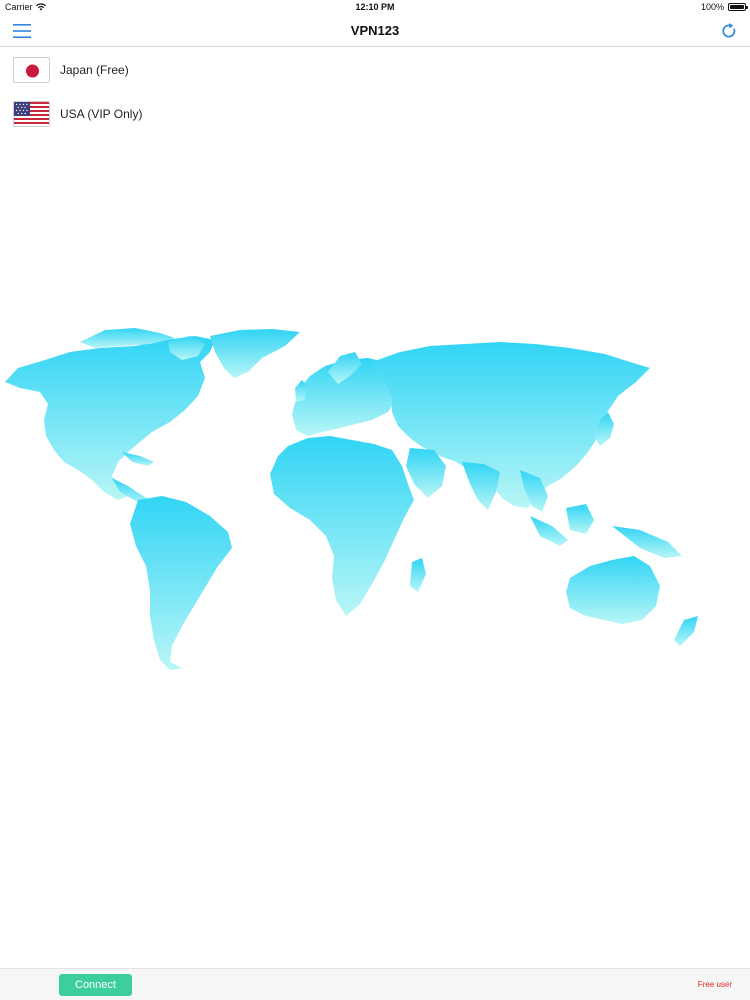 This screenshot has width=750, height=1000. I want to click on battery-percent: 100%, so click(712, 7).